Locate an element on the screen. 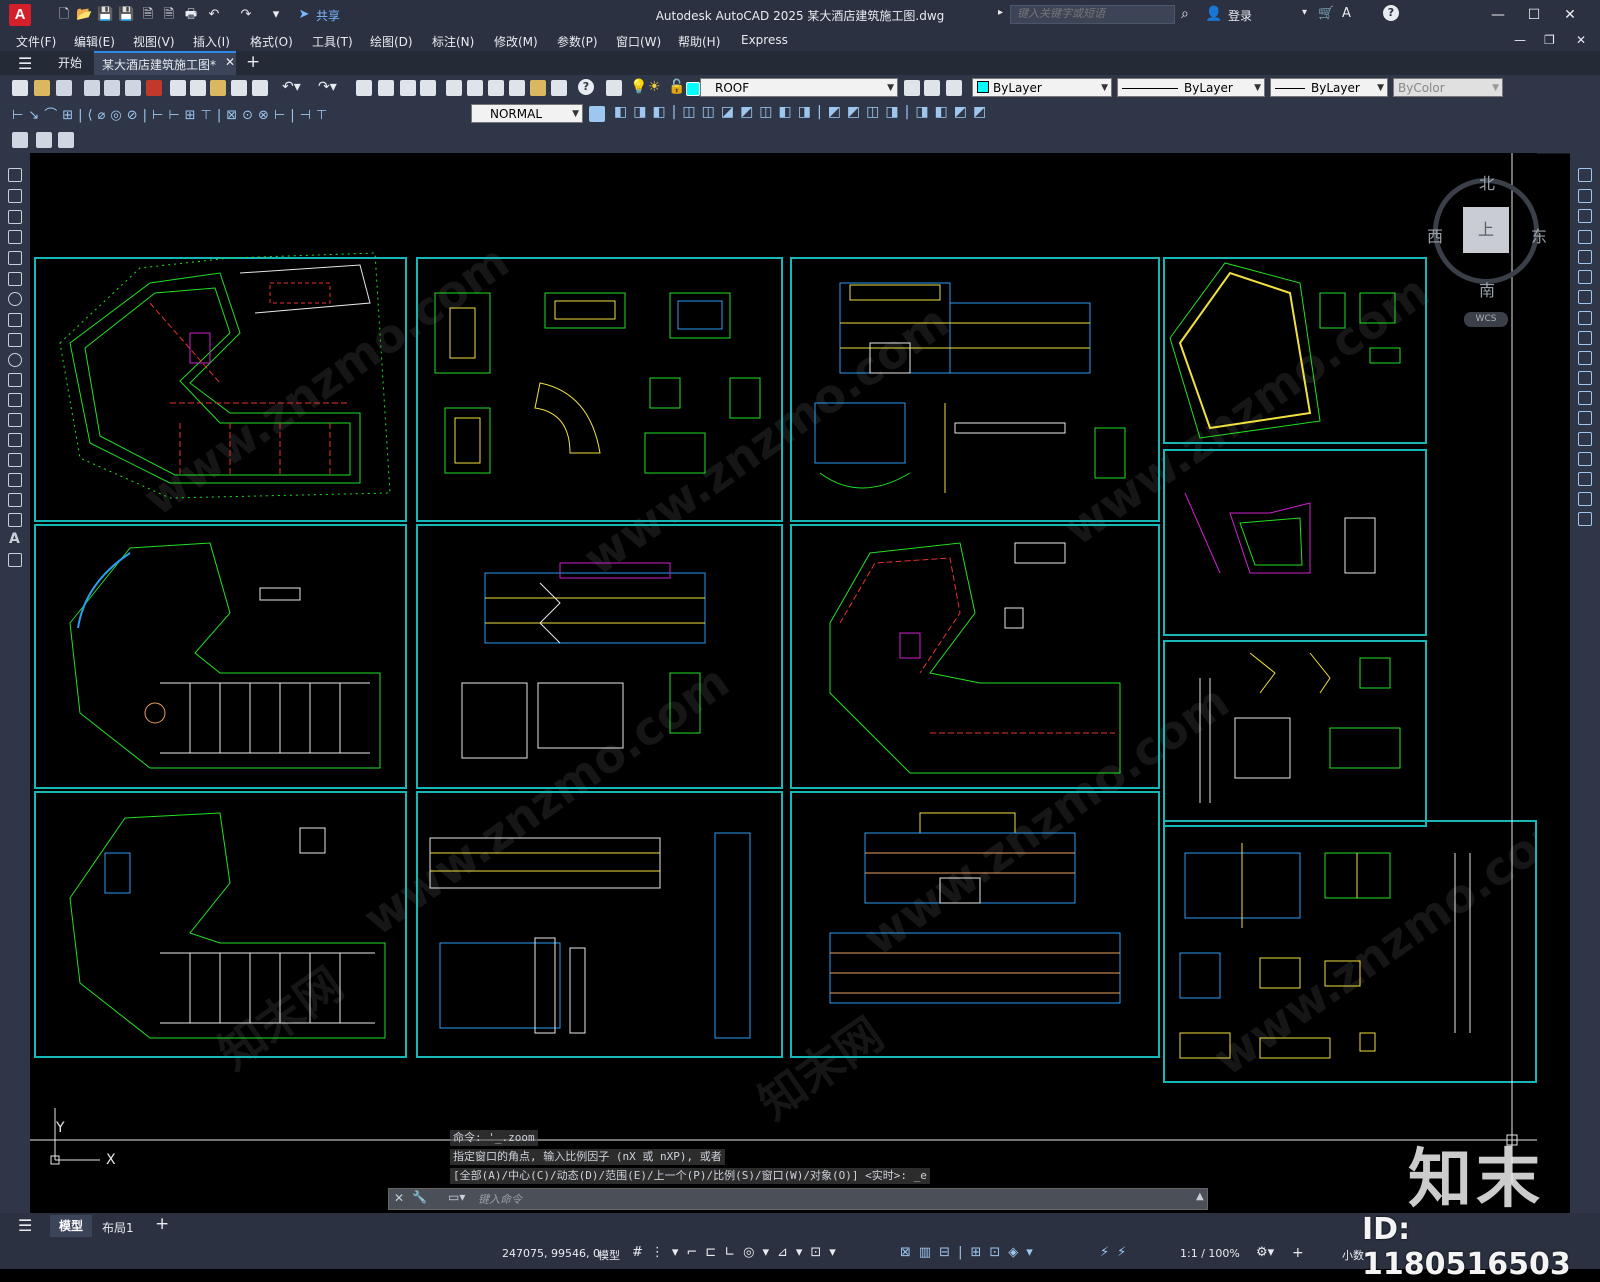 The width and height of the screenshot is (1600, 1282). layout-menu-icon: ☰ is located at coordinates (25, 1225).